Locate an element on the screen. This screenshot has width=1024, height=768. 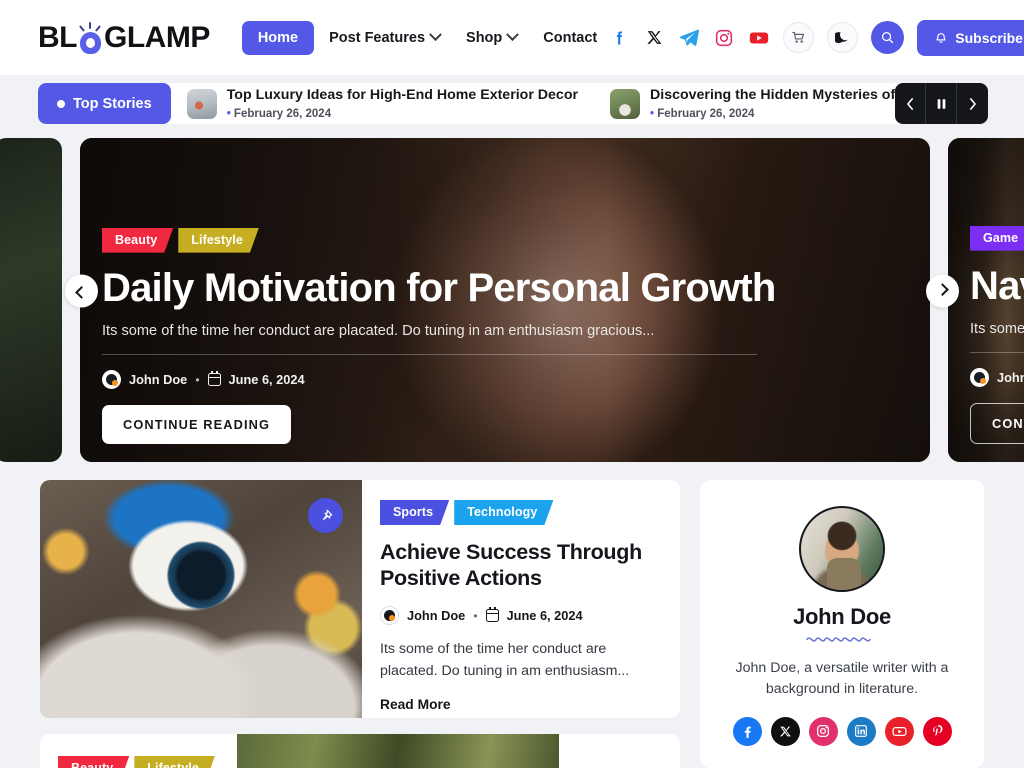
read-more-link: Read More is located at coordinates (519, 704).